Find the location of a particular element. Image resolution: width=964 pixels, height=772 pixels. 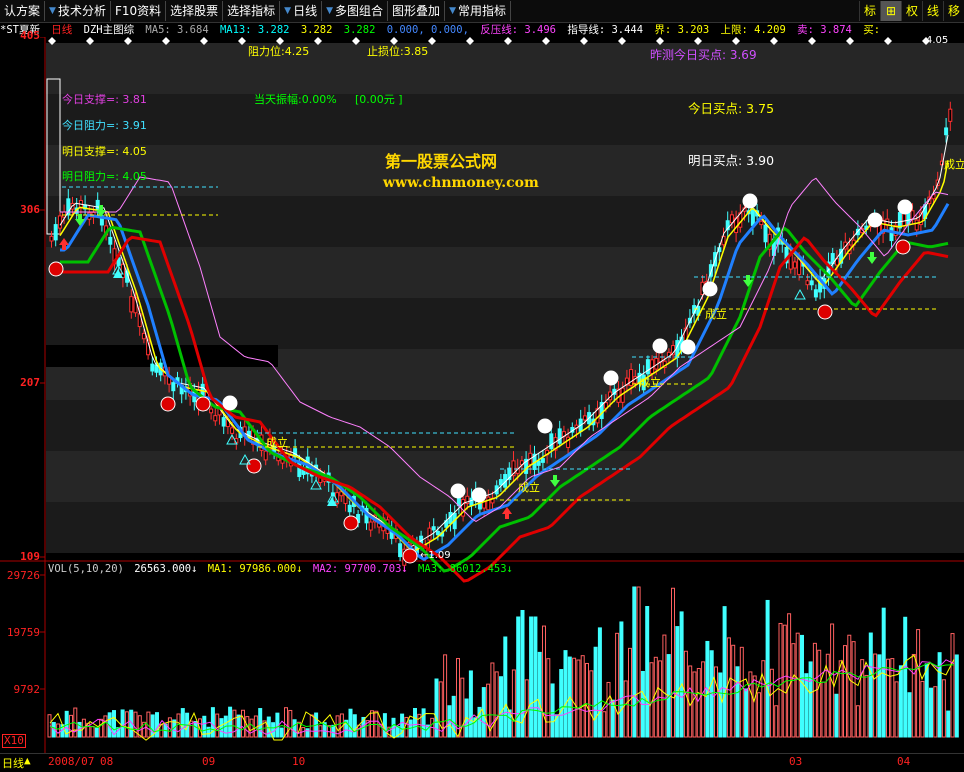

toolbar-button-label: 技术分析 is located at coordinates (81, 11).